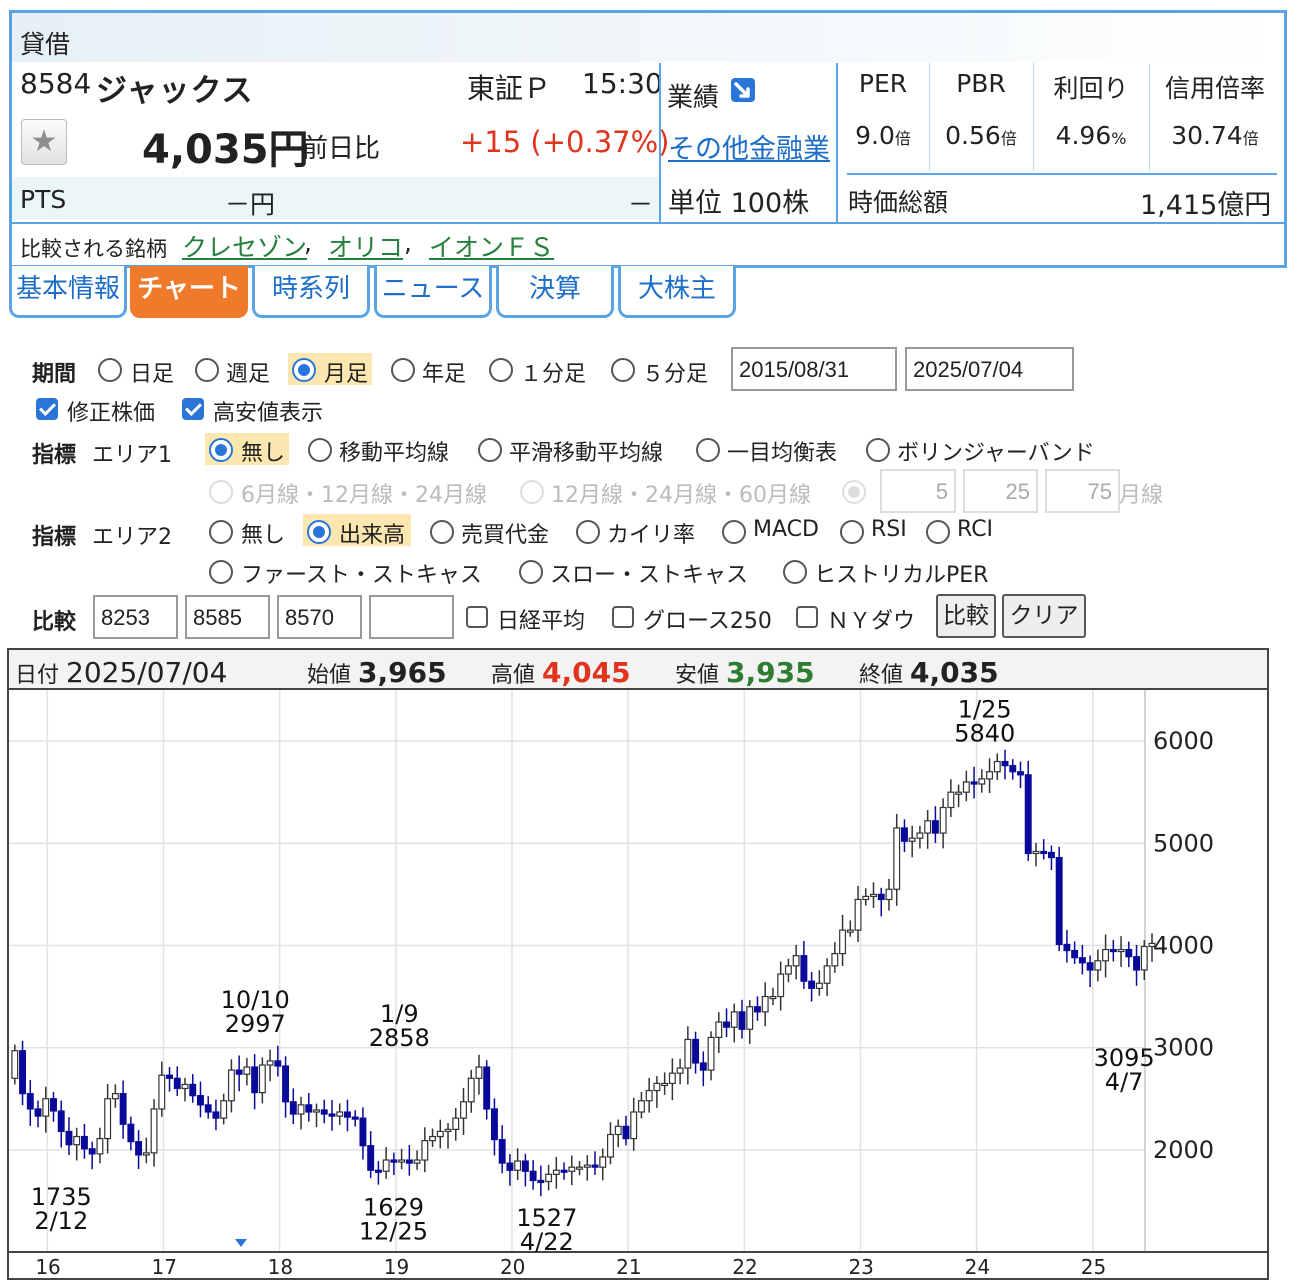 This screenshot has height=1280, width=1298. I want to click on area2-radio-macd, so click(734, 532).